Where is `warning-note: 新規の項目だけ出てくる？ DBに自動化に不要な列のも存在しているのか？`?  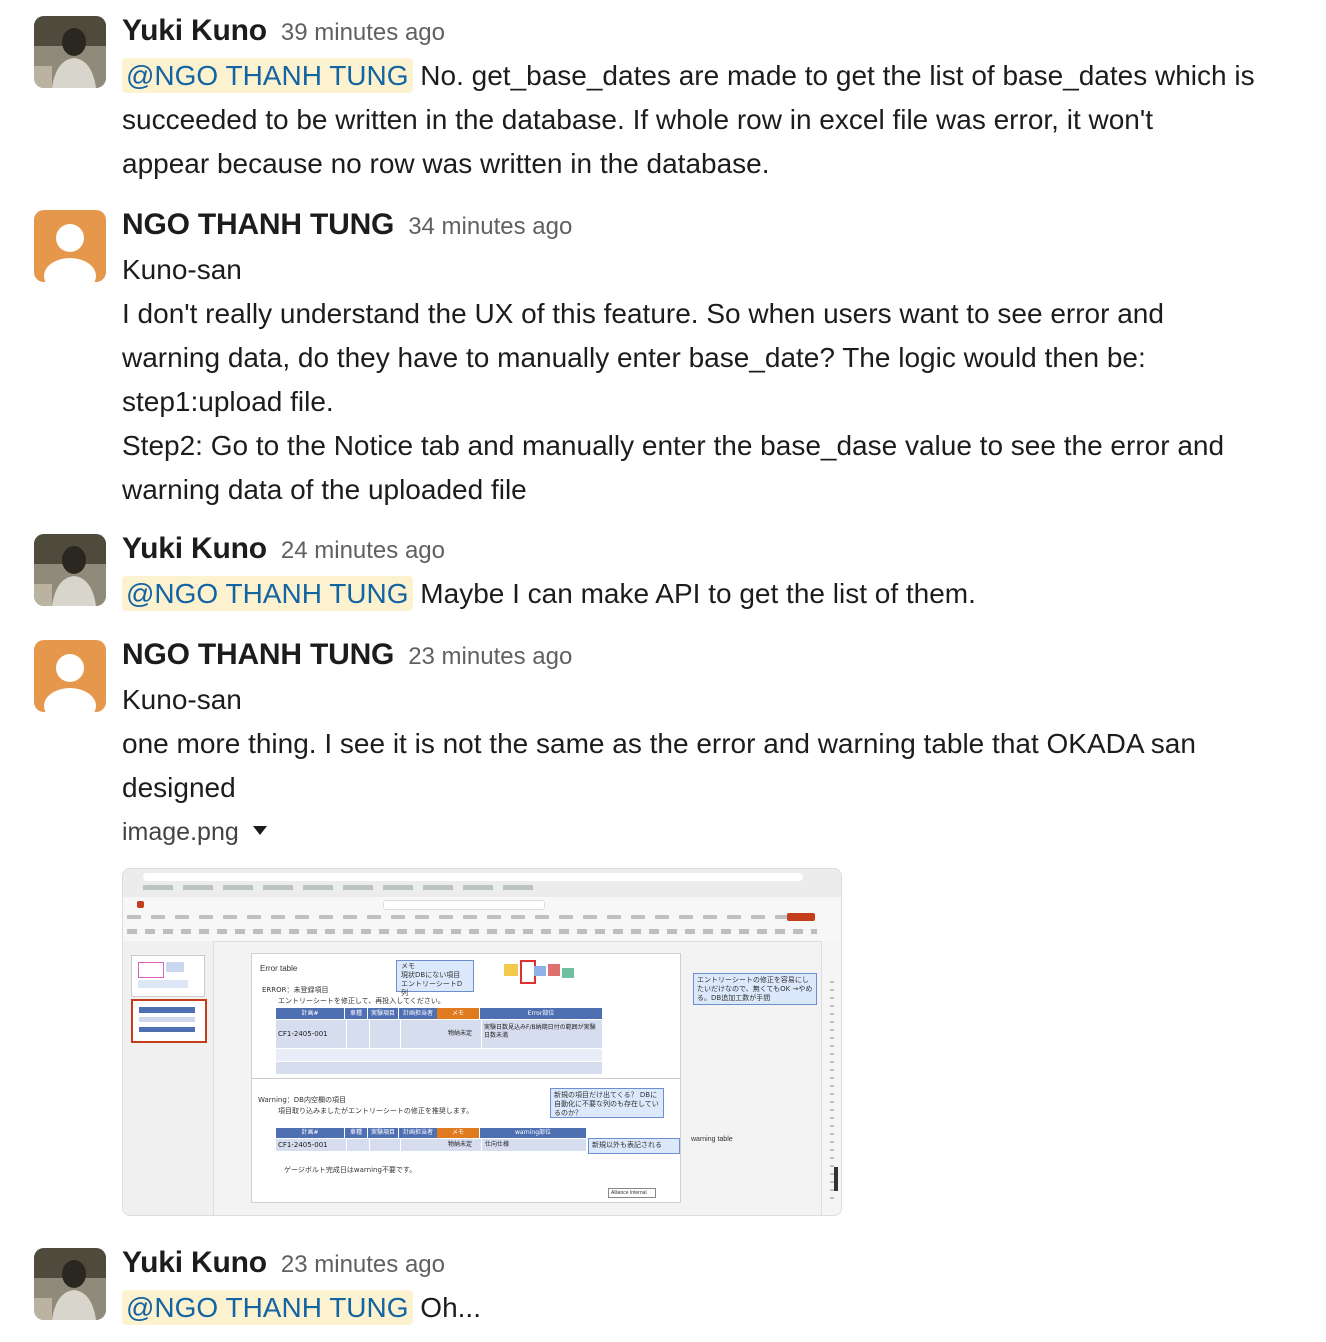
warning-note: 新規の項目だけ出てくる？ DBに自動化に不要な列のも存在しているのか？ is located at coordinates (606, 1104).